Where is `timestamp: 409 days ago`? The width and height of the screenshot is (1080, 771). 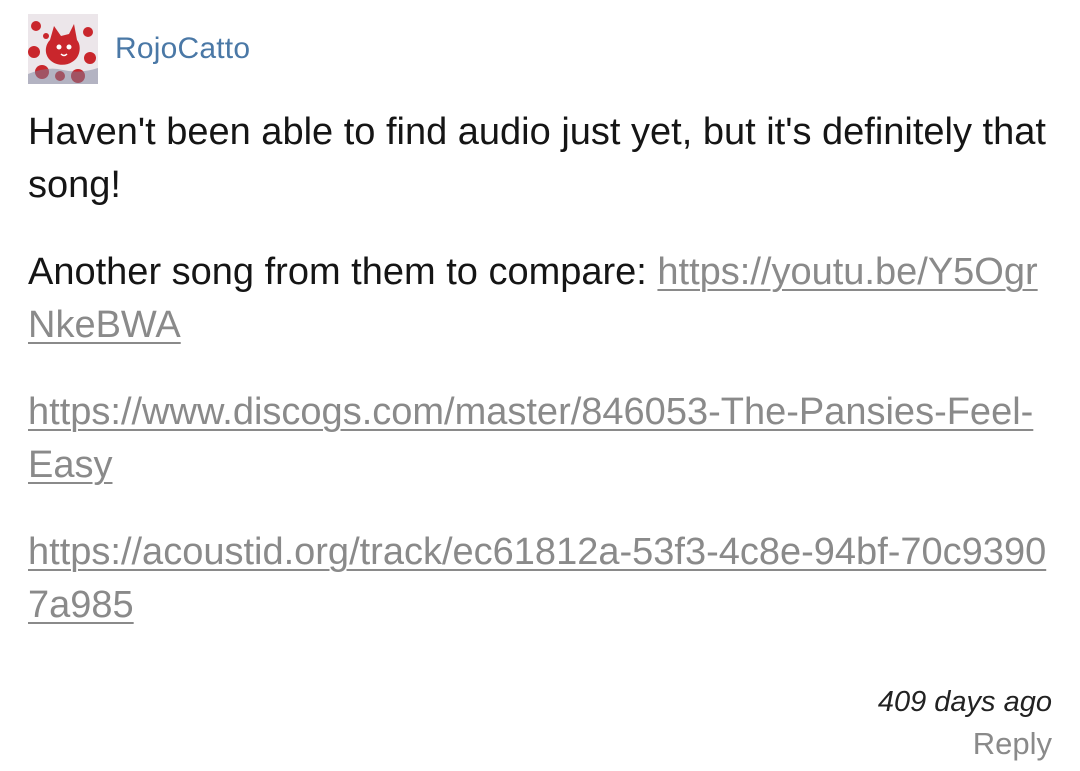
timestamp: 409 days ago is located at coordinates (964, 702).